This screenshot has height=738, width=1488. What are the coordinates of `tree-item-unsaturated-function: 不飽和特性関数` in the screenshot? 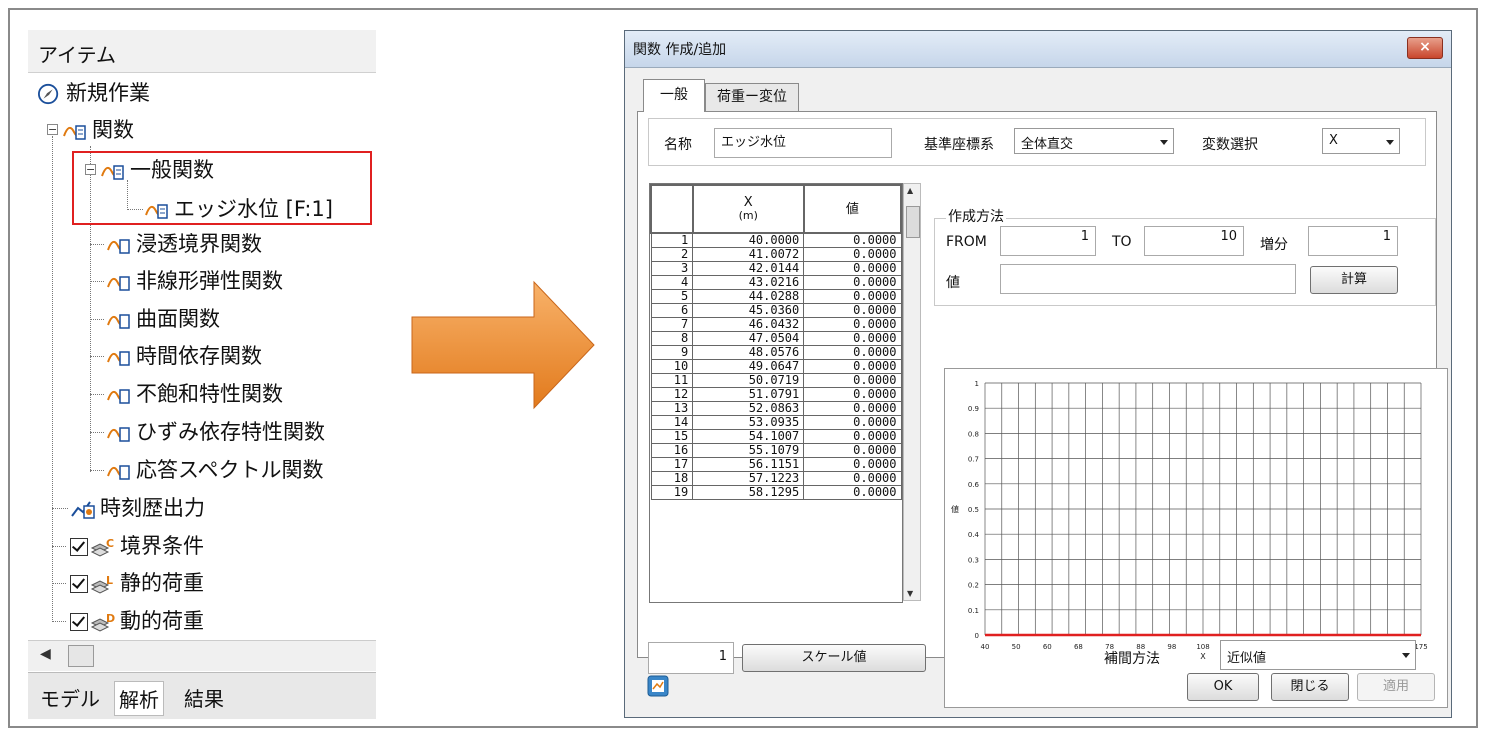 It's located at (194, 394).